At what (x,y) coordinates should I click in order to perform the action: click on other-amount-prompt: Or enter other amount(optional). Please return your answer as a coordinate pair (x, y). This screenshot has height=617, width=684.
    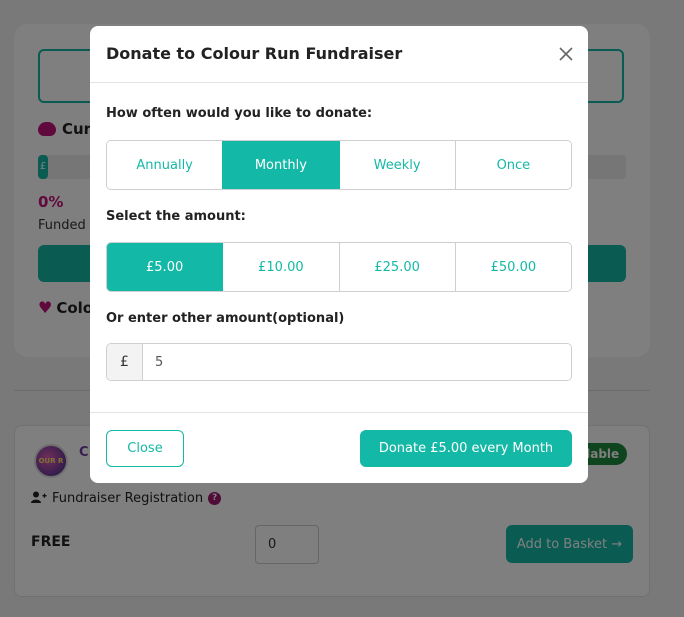
    Looking at the image, I should click on (225, 318).